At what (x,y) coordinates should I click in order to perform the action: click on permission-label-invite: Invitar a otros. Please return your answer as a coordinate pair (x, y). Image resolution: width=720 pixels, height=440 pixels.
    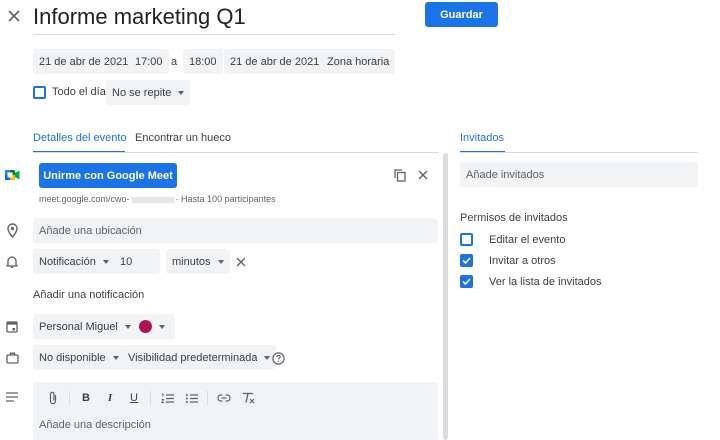
    Looking at the image, I should click on (522, 261).